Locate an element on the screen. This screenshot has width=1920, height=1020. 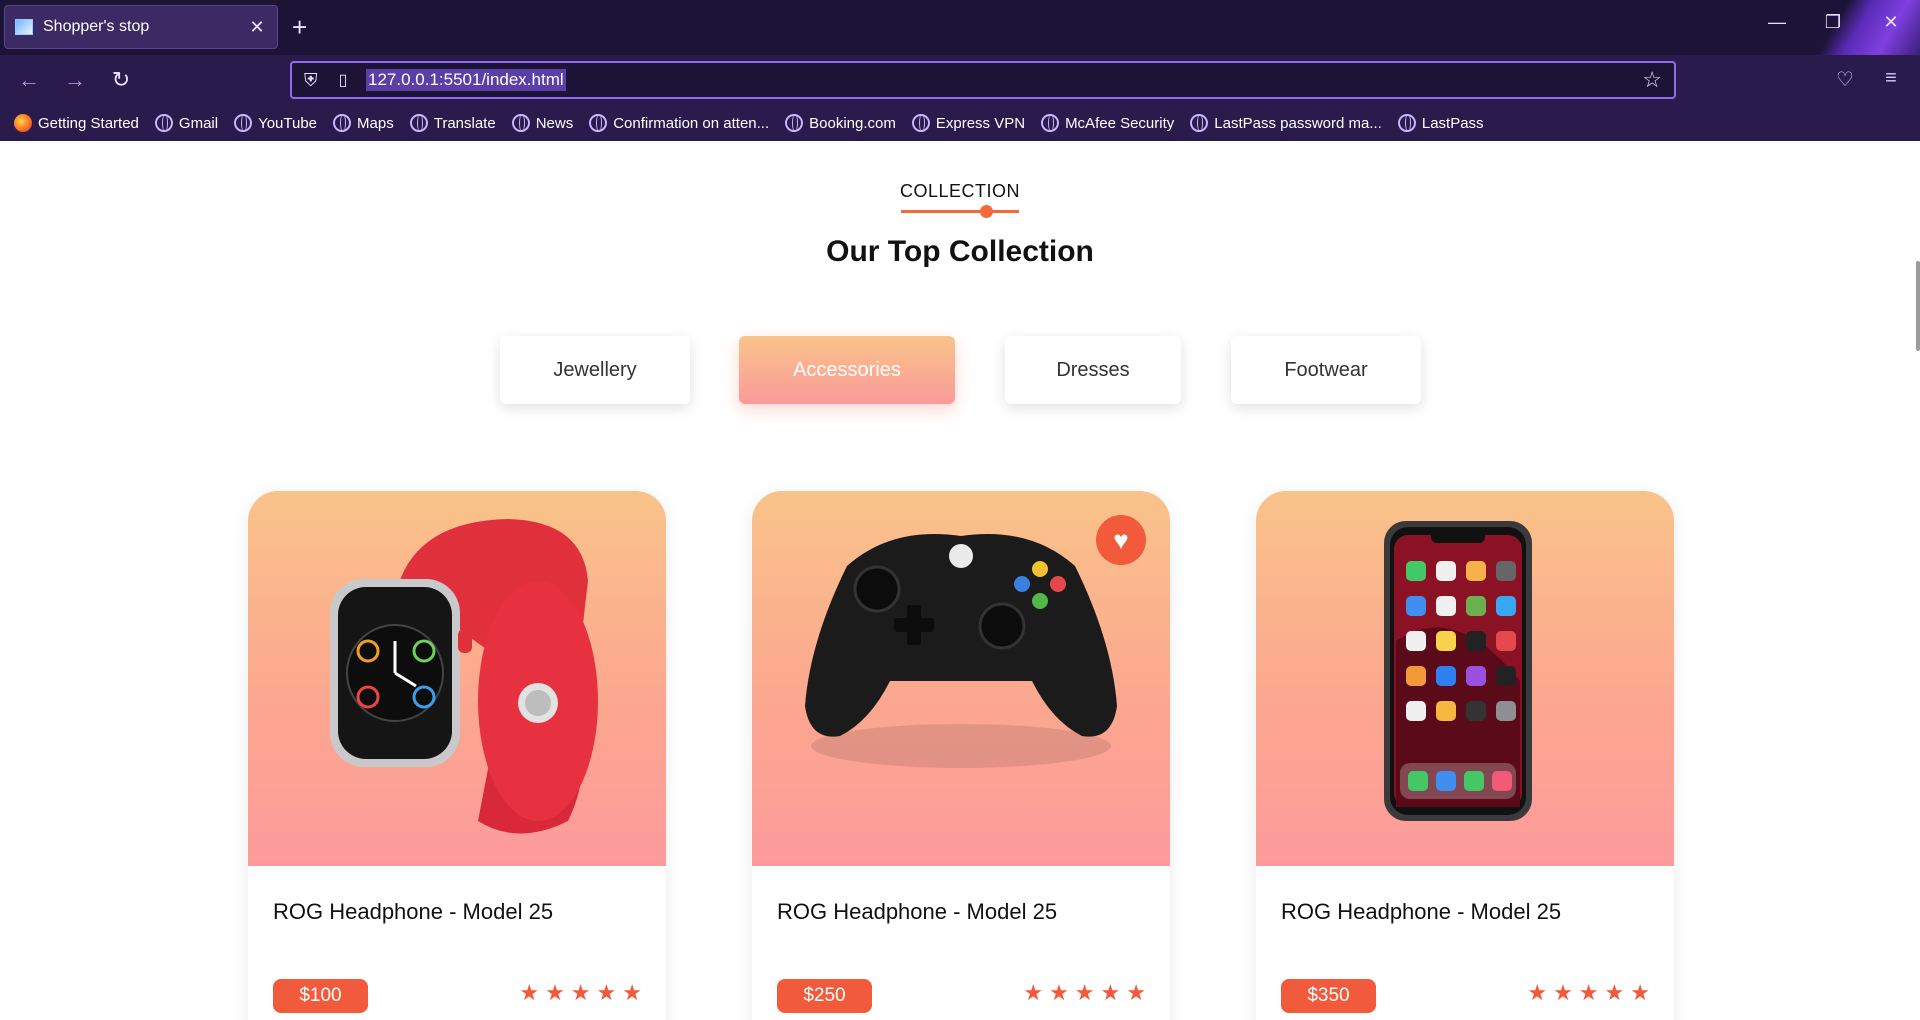
favorite-heart-button: ♥ is located at coordinates (1121, 540).